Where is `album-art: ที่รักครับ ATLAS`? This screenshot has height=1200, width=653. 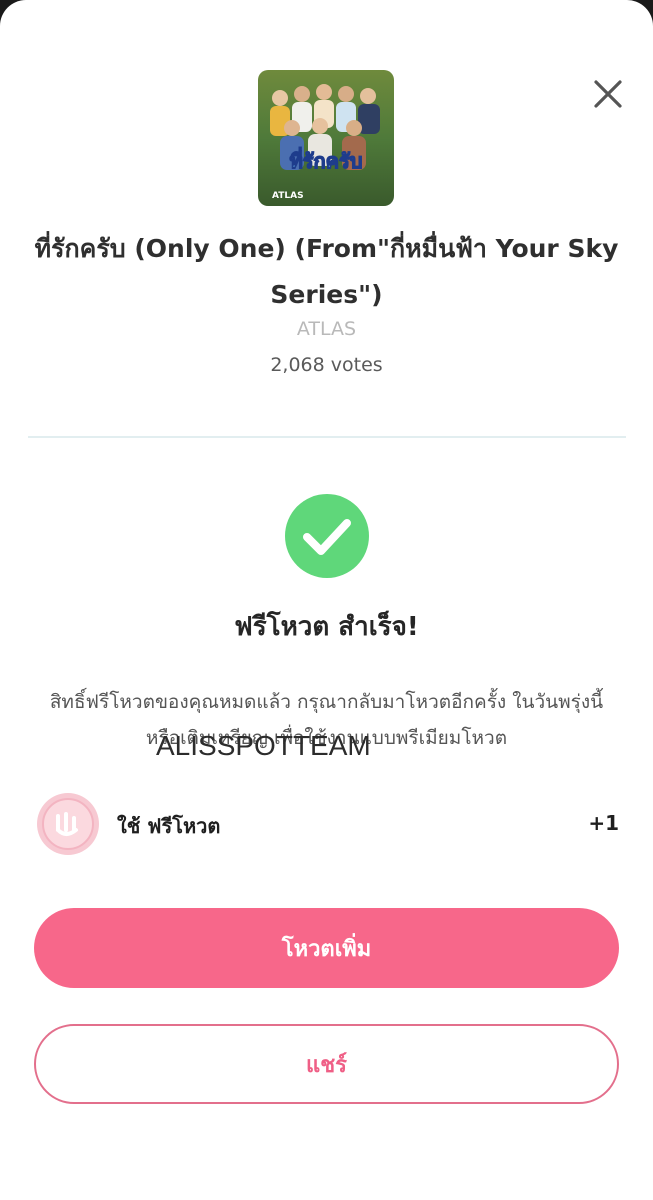 album-art: ที่รักครับ ATLAS is located at coordinates (326, 138).